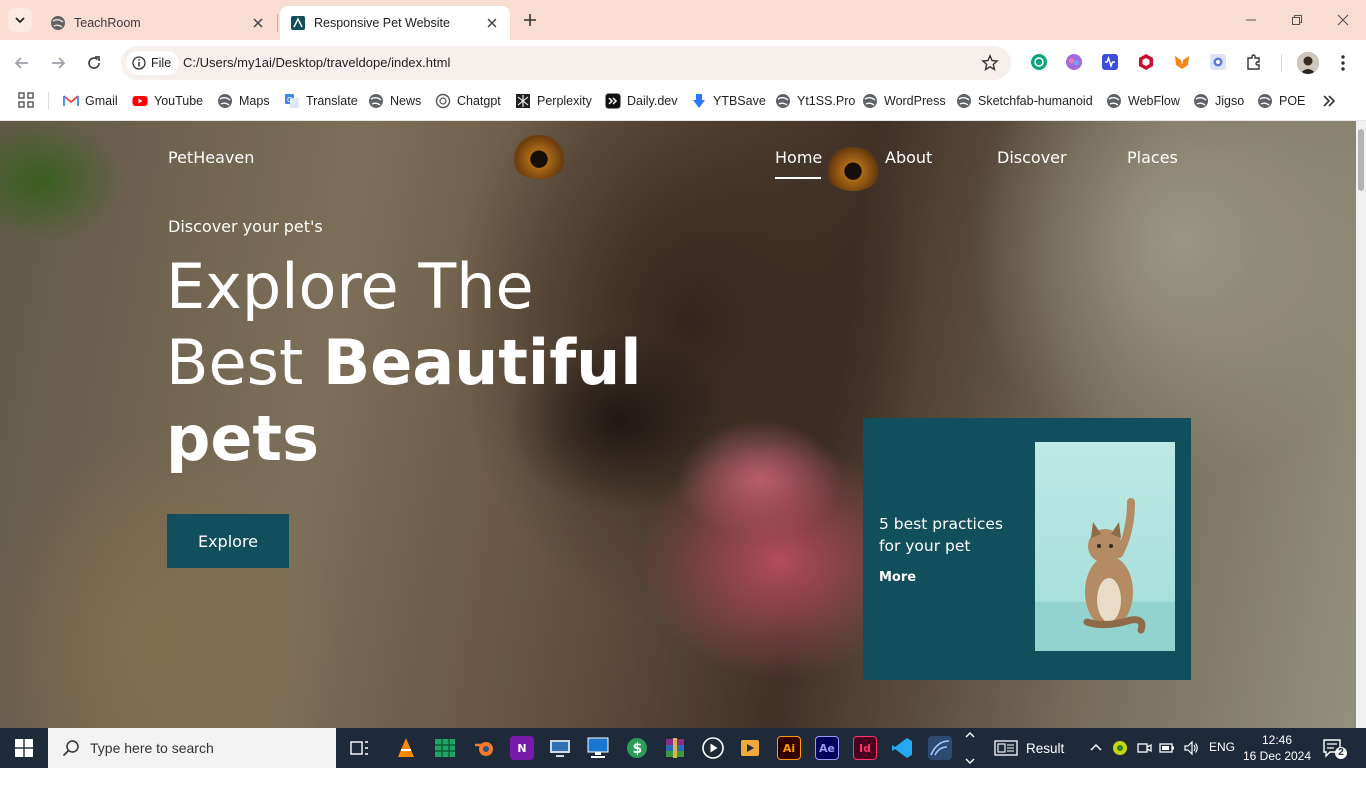  I want to click on tab-search-button, so click(20, 20).